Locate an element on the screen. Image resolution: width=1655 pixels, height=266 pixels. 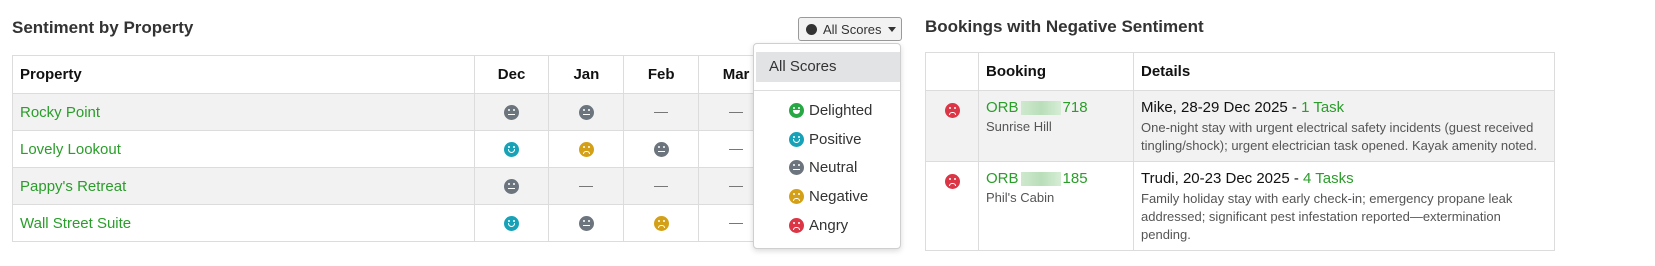
menu-item-delighted: Delighted is located at coordinates (830, 110).